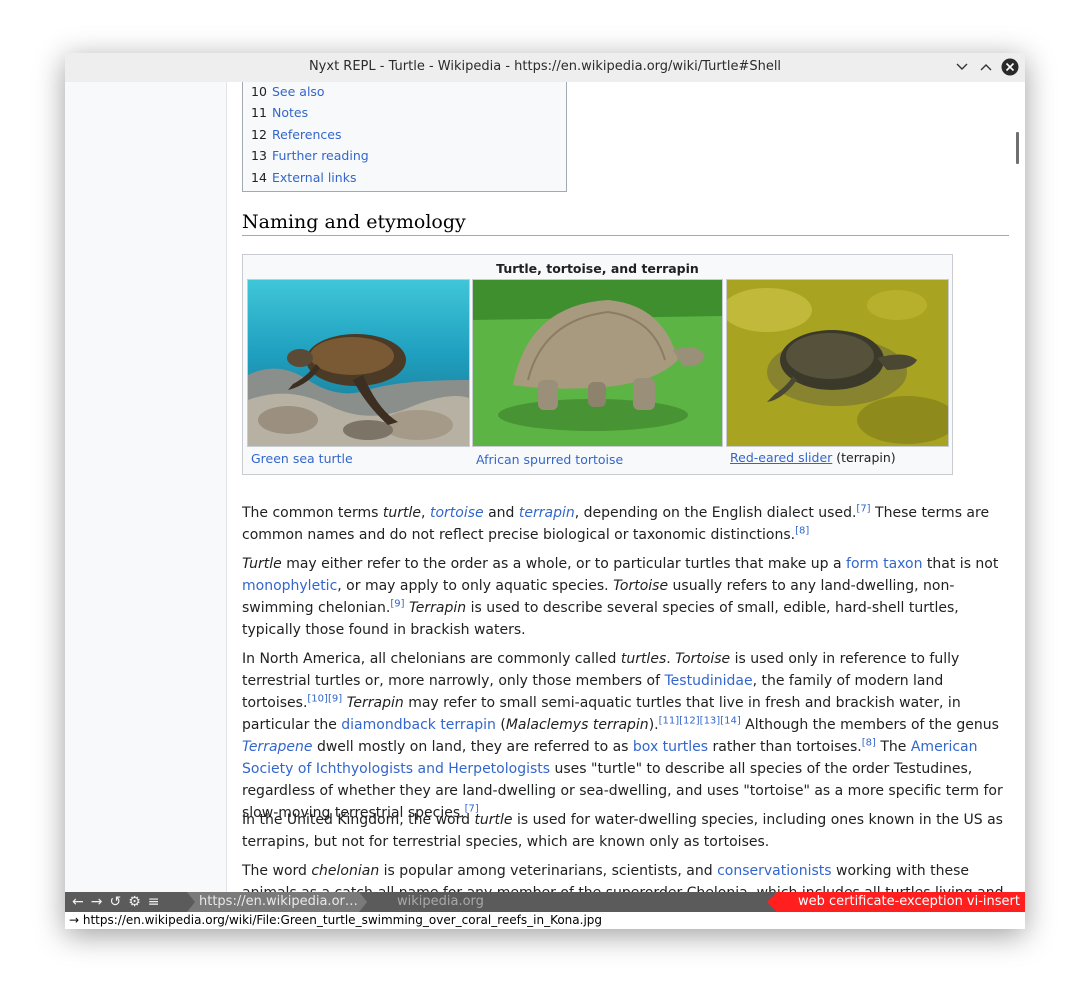 The width and height of the screenshot is (1090, 1006). I want to click on green-sea-turtle-image, so click(358, 363).